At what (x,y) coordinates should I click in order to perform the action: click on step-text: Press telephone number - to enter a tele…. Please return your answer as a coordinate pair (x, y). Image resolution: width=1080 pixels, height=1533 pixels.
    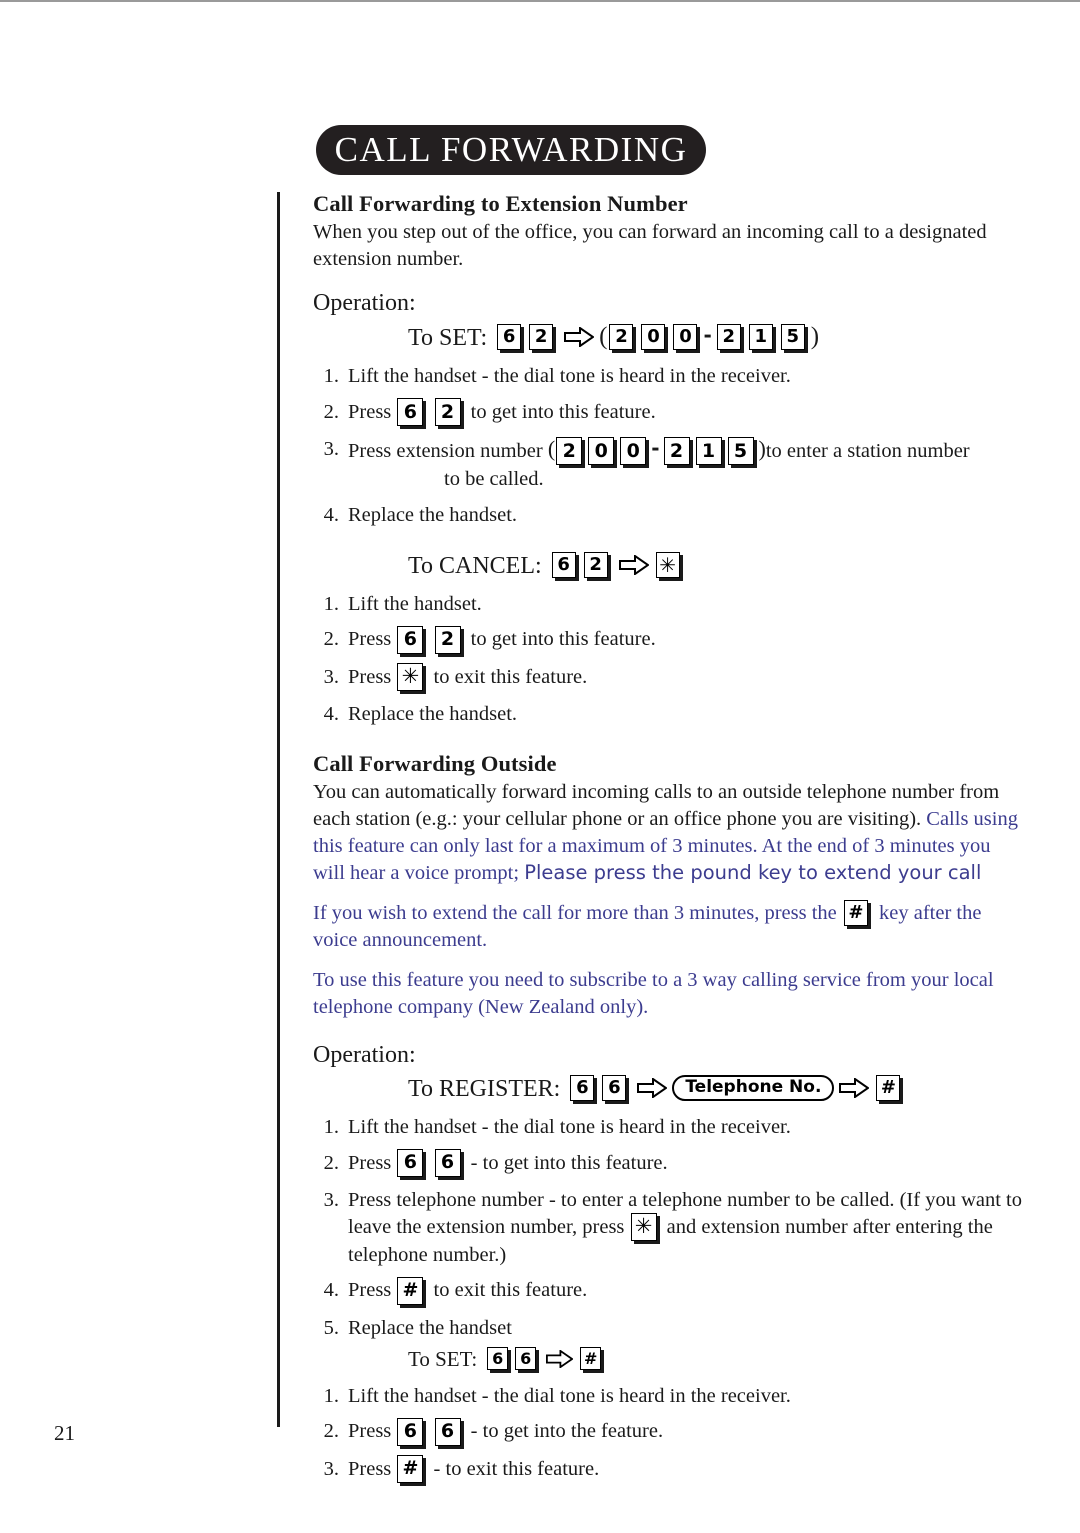
    Looking at the image, I should click on (685, 1228).